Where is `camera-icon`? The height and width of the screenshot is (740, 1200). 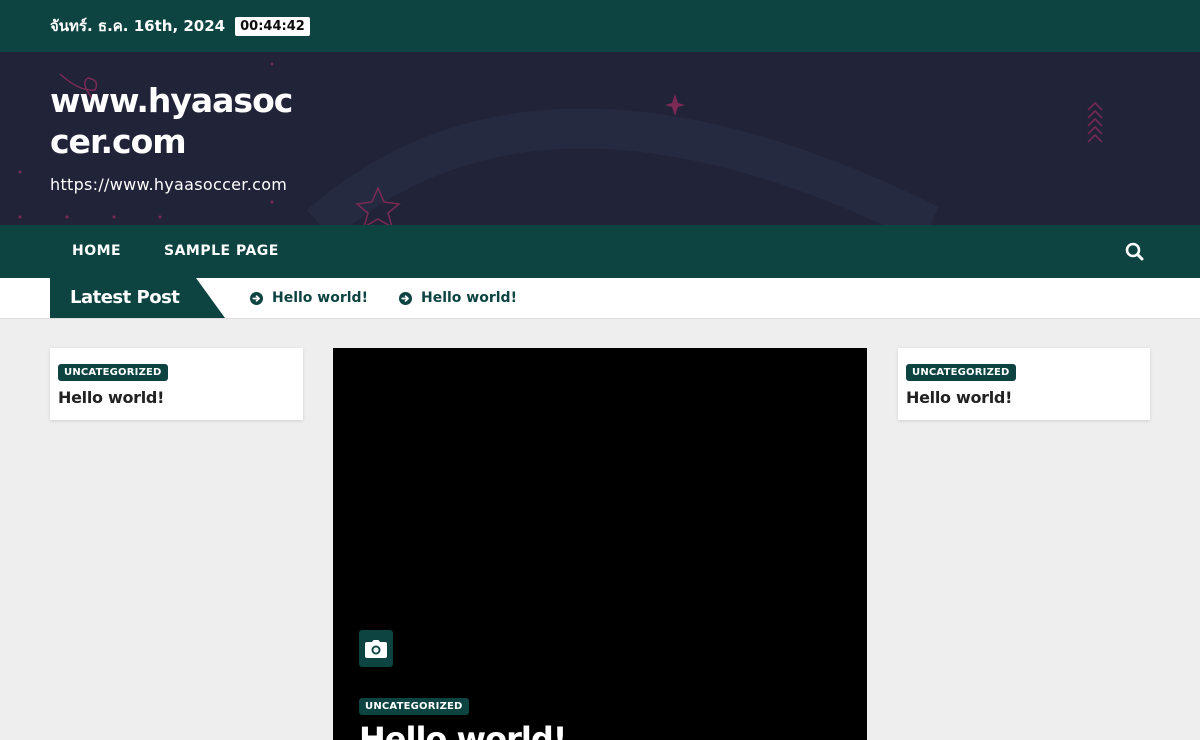 camera-icon is located at coordinates (376, 648).